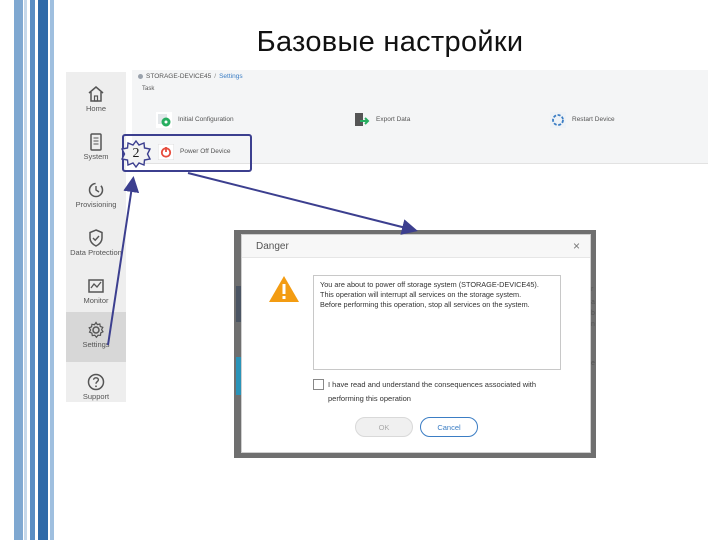 The width and height of the screenshot is (720, 540). I want to click on arrow-to-settings, so click(123, 261).